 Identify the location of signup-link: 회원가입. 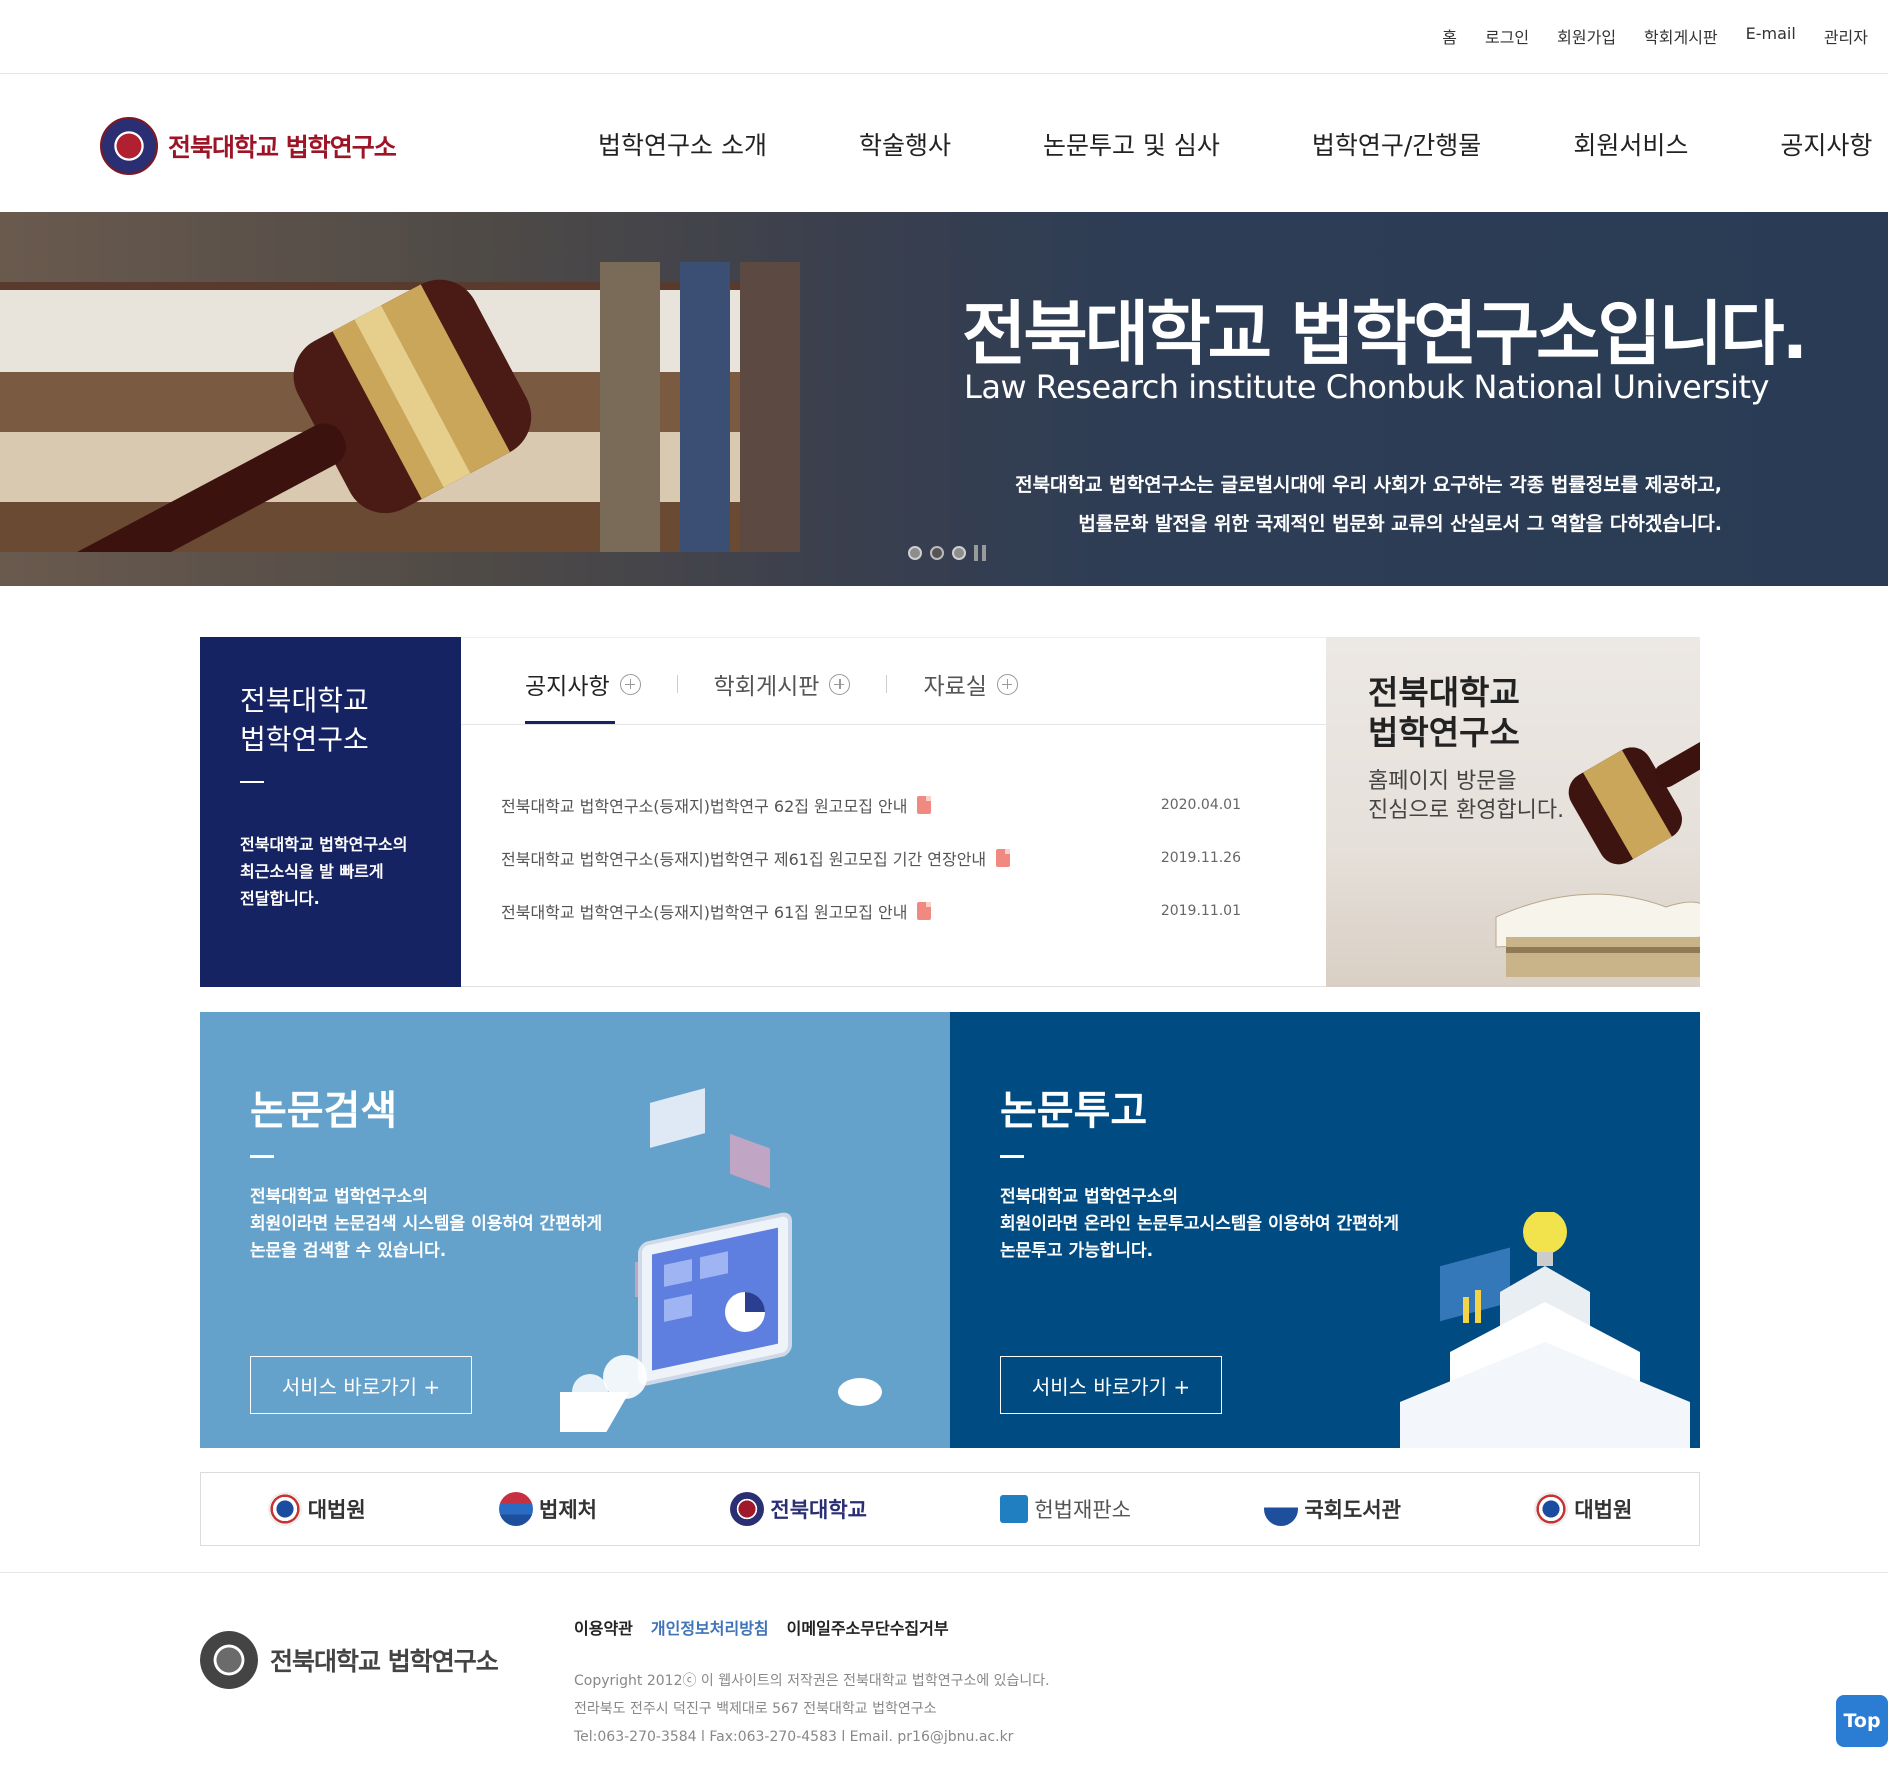
(1586, 36).